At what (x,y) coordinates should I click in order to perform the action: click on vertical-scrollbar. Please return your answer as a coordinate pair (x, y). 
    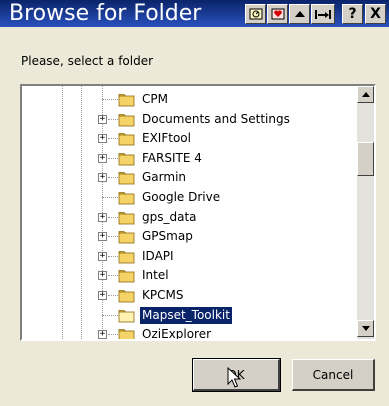
    Looking at the image, I should click on (365, 212).